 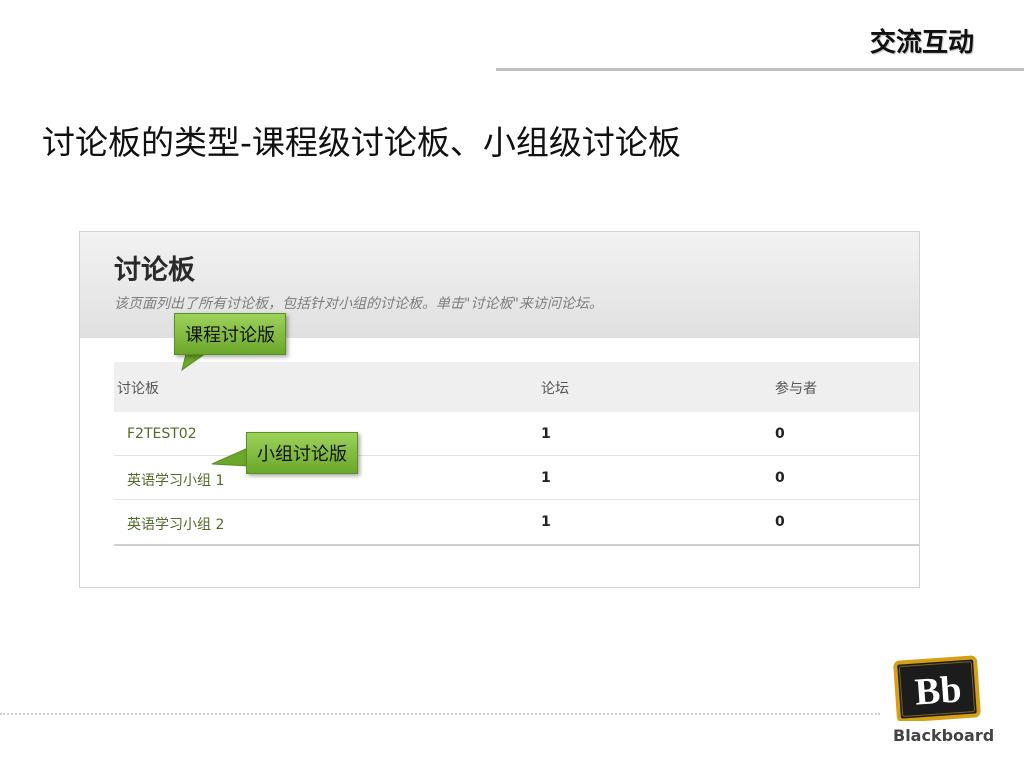 What do you see at coordinates (230, 457) in the screenshot?
I see `group-callout-tail` at bounding box center [230, 457].